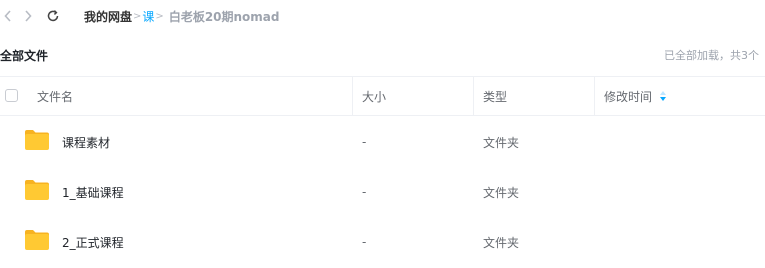 Image resolution: width=765 pixels, height=268 pixels. I want to click on file-name: 课程素材, so click(86, 142).